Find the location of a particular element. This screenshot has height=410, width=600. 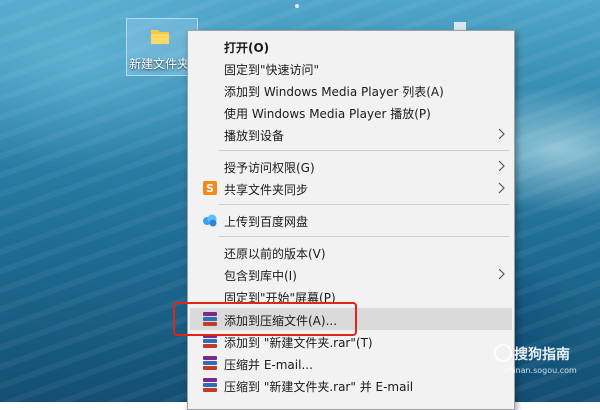

baidu-netdisk-icon is located at coordinates (210, 220).